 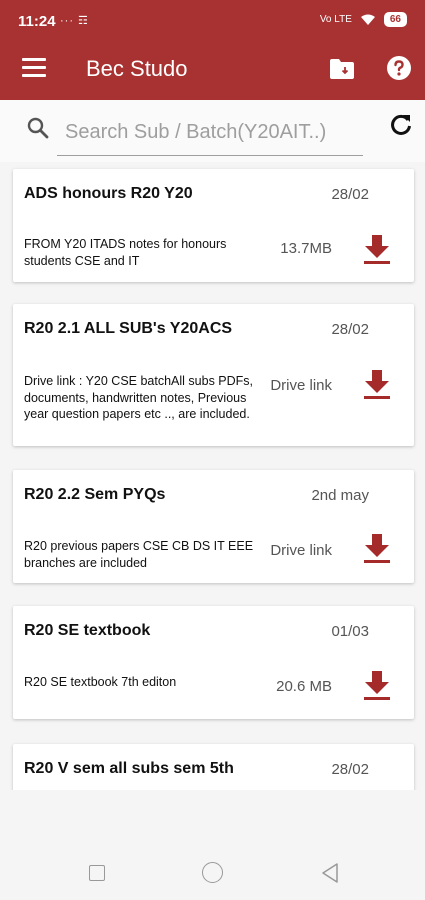 What do you see at coordinates (335, 19) in the screenshot?
I see `network-label: Vo LTE` at bounding box center [335, 19].